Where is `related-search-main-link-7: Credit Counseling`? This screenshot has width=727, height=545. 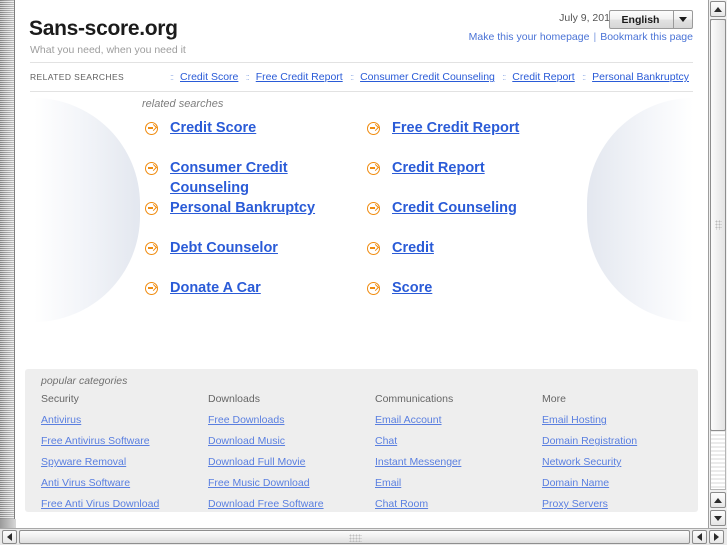 related-search-main-link-7: Credit Counseling is located at coordinates (454, 208).